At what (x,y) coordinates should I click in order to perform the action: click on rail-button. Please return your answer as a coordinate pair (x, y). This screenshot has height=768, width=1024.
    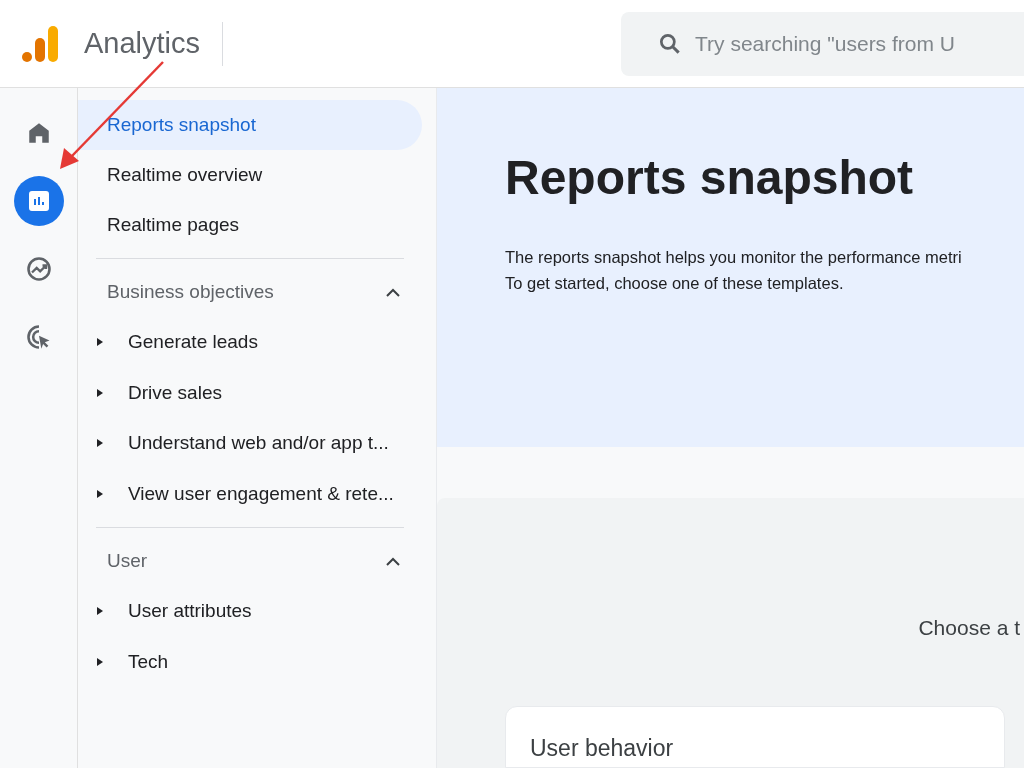
    Looking at the image, I should click on (38, 201).